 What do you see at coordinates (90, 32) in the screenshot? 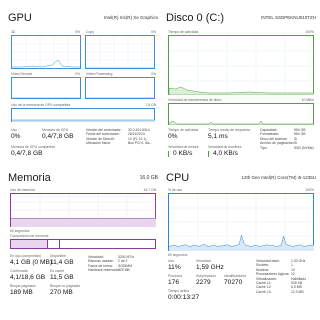
I see `gpu-engine-copy-label: Copy` at bounding box center [90, 32].